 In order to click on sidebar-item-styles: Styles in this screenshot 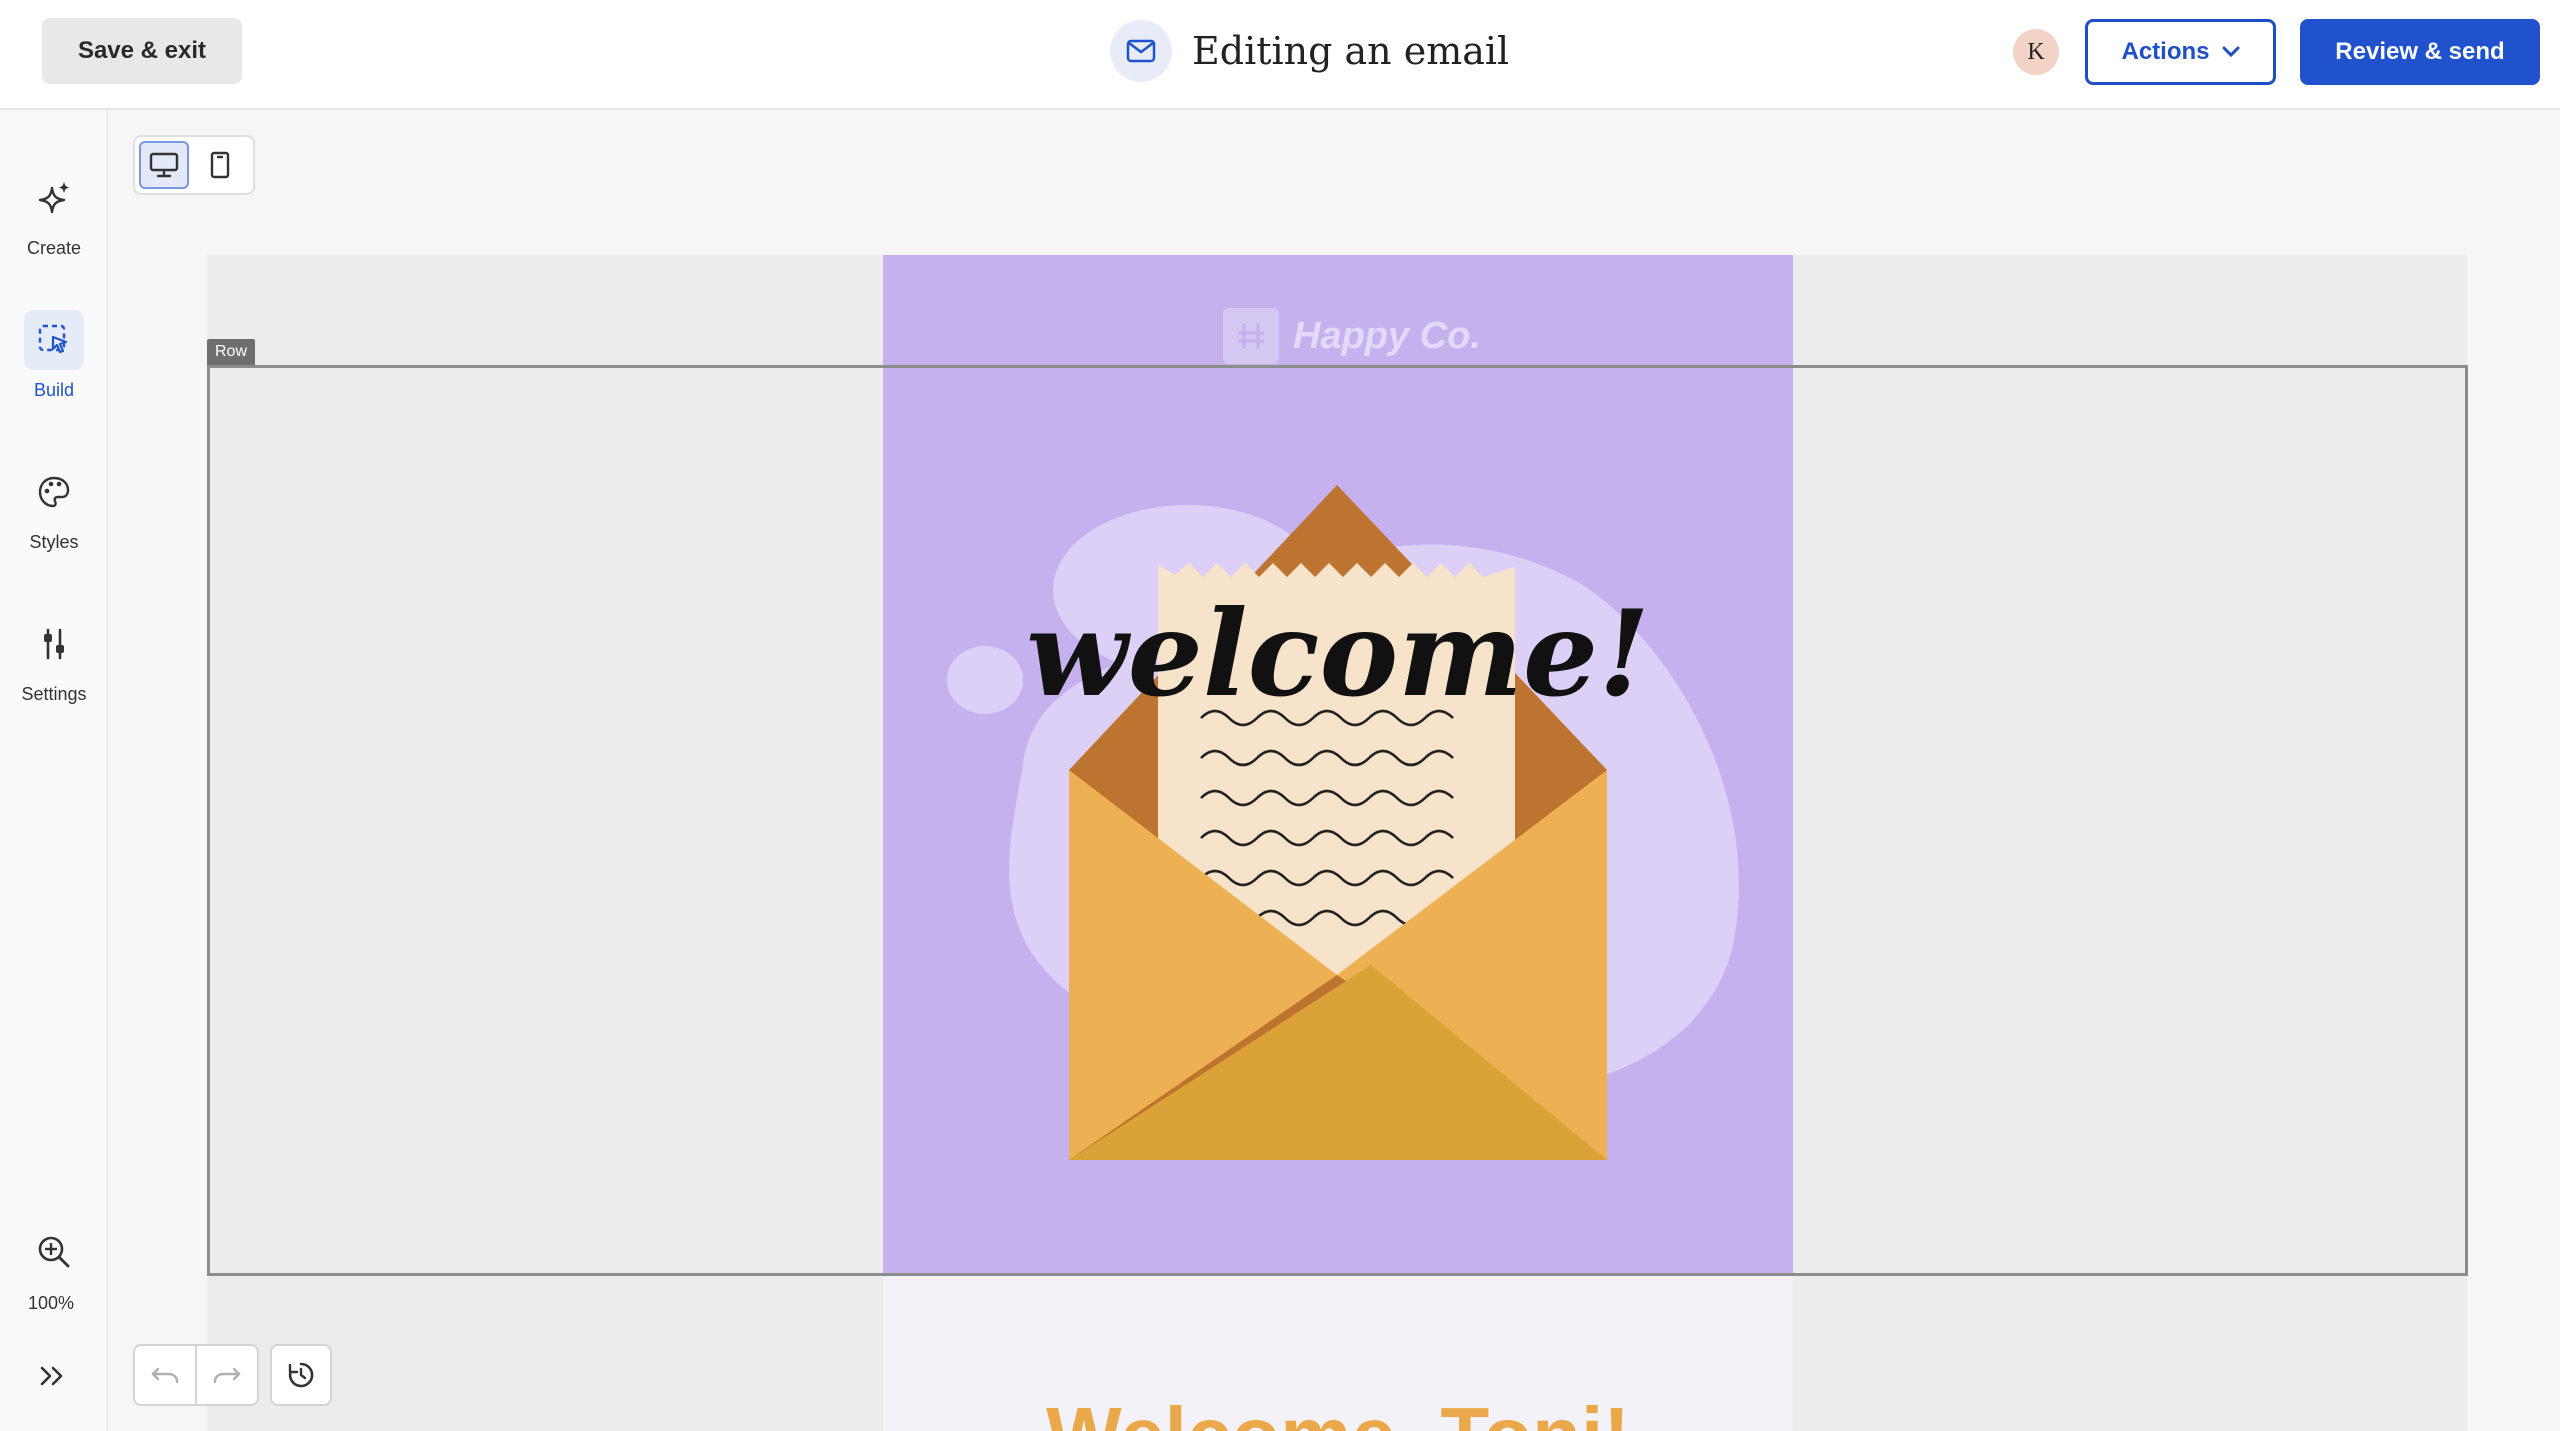, I will do `click(54, 507)`.